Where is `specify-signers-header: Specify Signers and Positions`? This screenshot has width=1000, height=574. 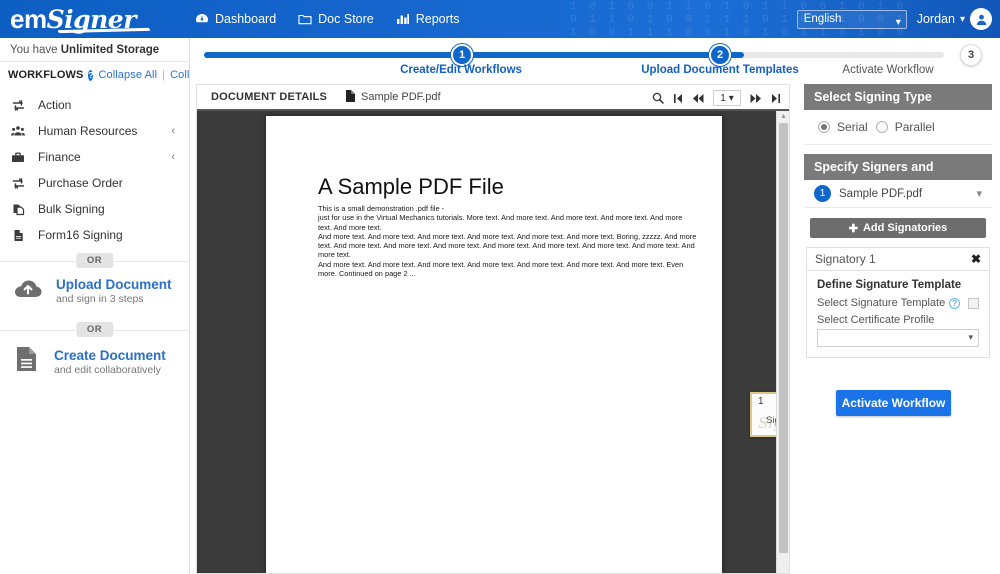 specify-signers-header: Specify Signers and Positions is located at coordinates (898, 177).